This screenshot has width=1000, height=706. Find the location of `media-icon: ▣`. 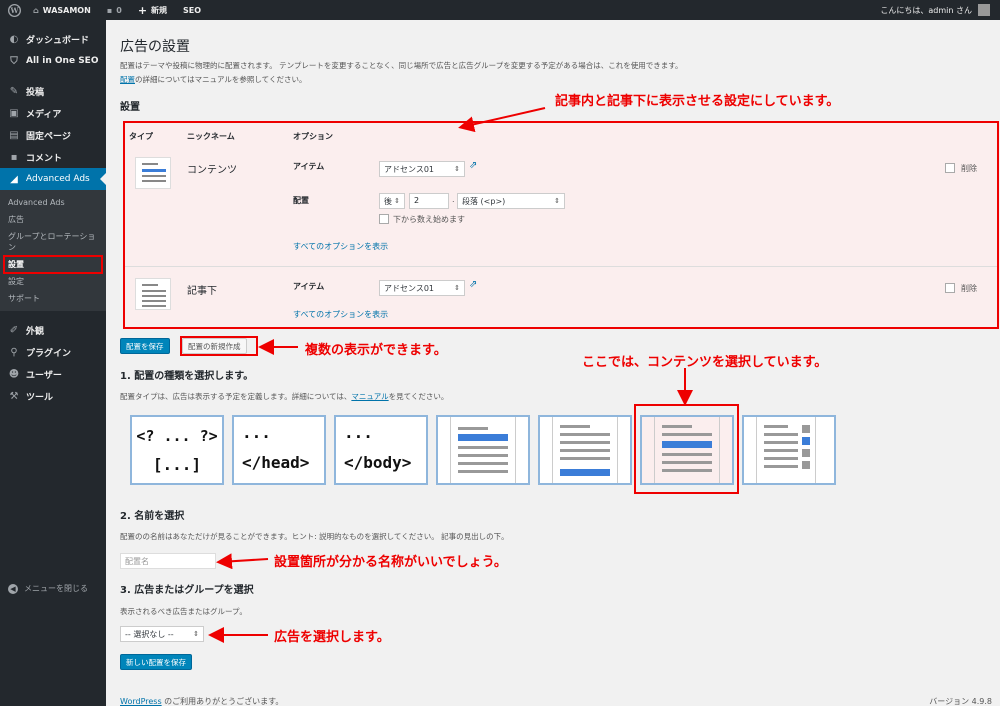

media-icon: ▣ is located at coordinates (14, 113).